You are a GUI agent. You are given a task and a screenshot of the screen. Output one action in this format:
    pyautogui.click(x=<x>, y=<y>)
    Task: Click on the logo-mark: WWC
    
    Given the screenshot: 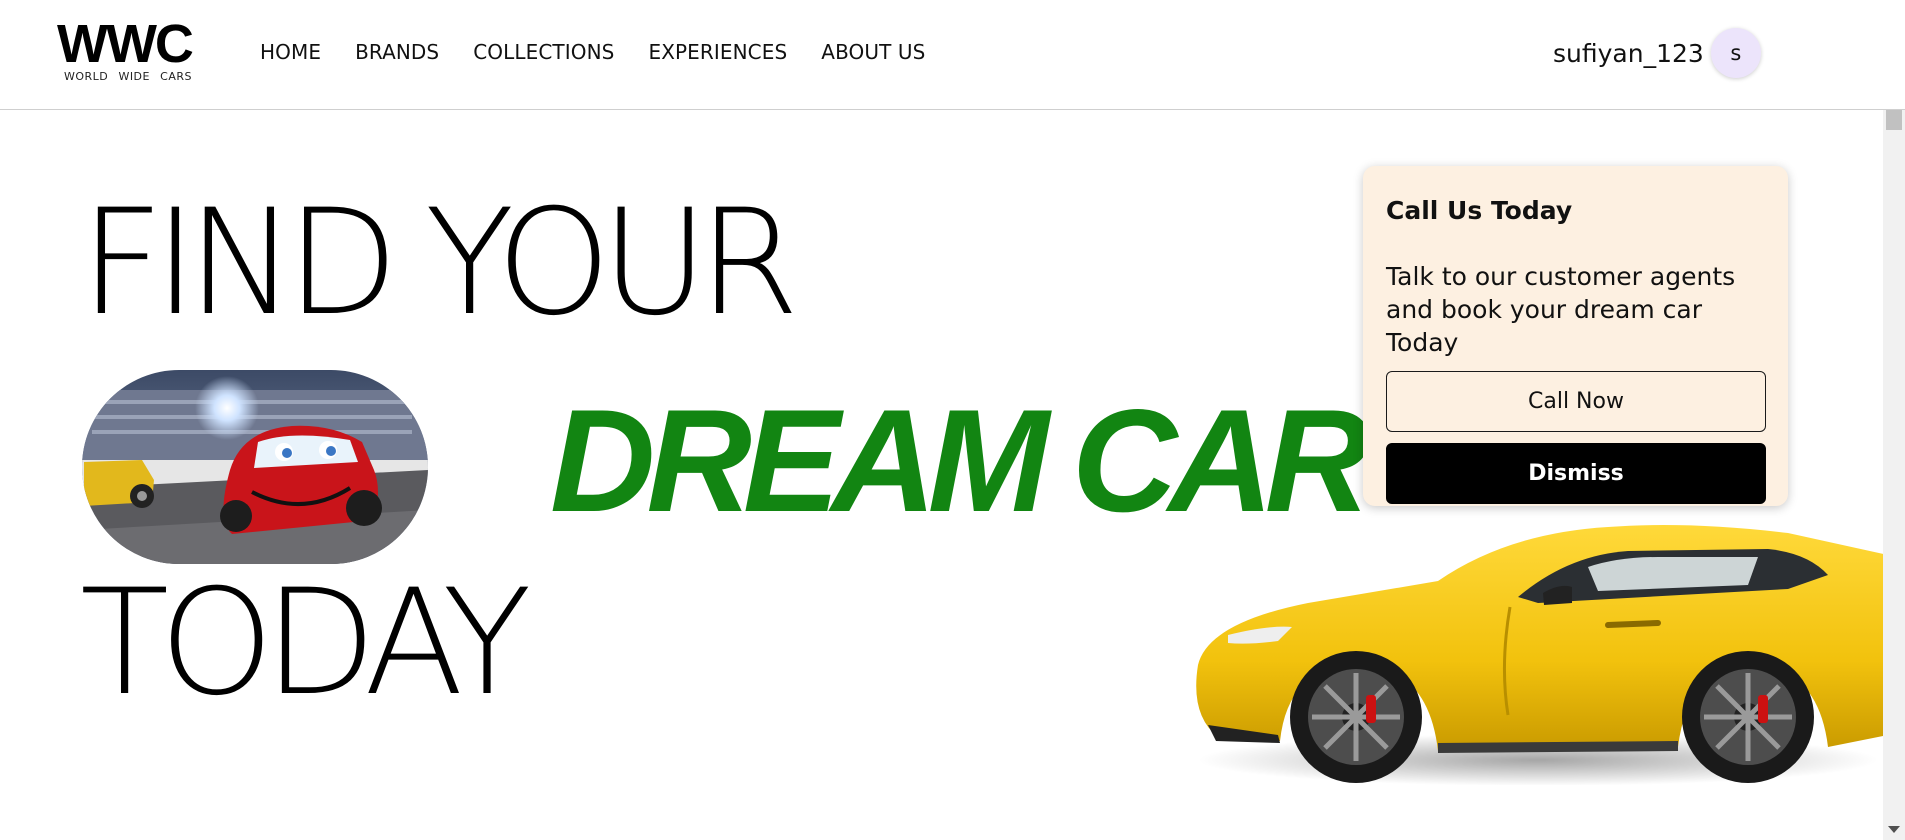 What is the action you would take?
    pyautogui.click(x=125, y=44)
    